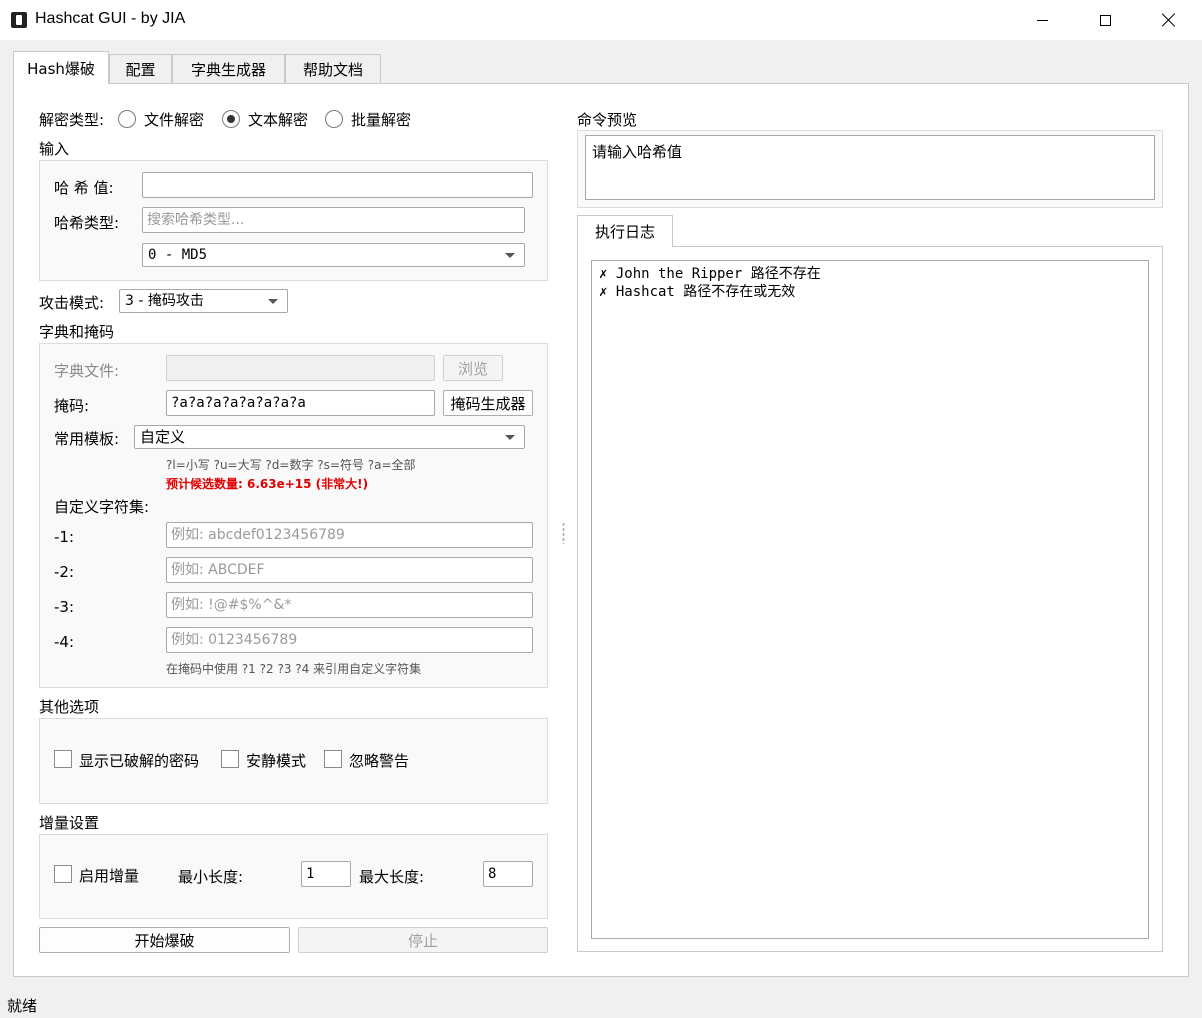 This screenshot has height=1018, width=1202. What do you see at coordinates (72, 303) in the screenshot?
I see `attack-mode-label: 攻击模式:` at bounding box center [72, 303].